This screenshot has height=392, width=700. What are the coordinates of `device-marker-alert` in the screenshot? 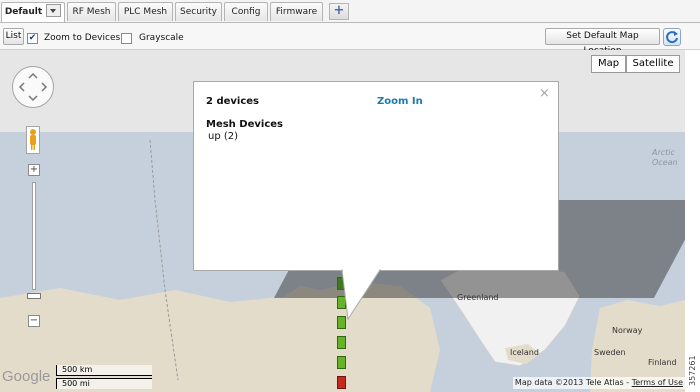 It's located at (341, 382).